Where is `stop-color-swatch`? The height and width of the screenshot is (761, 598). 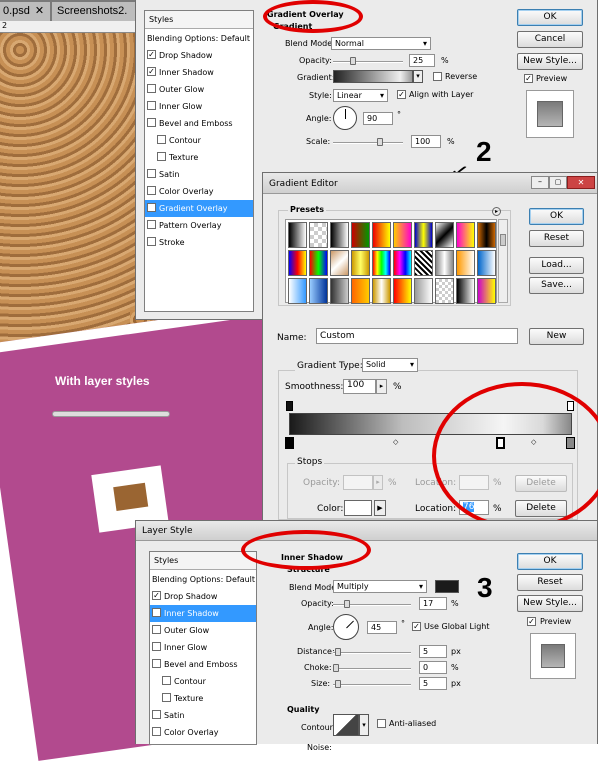
stop-color-swatch is located at coordinates (358, 508).